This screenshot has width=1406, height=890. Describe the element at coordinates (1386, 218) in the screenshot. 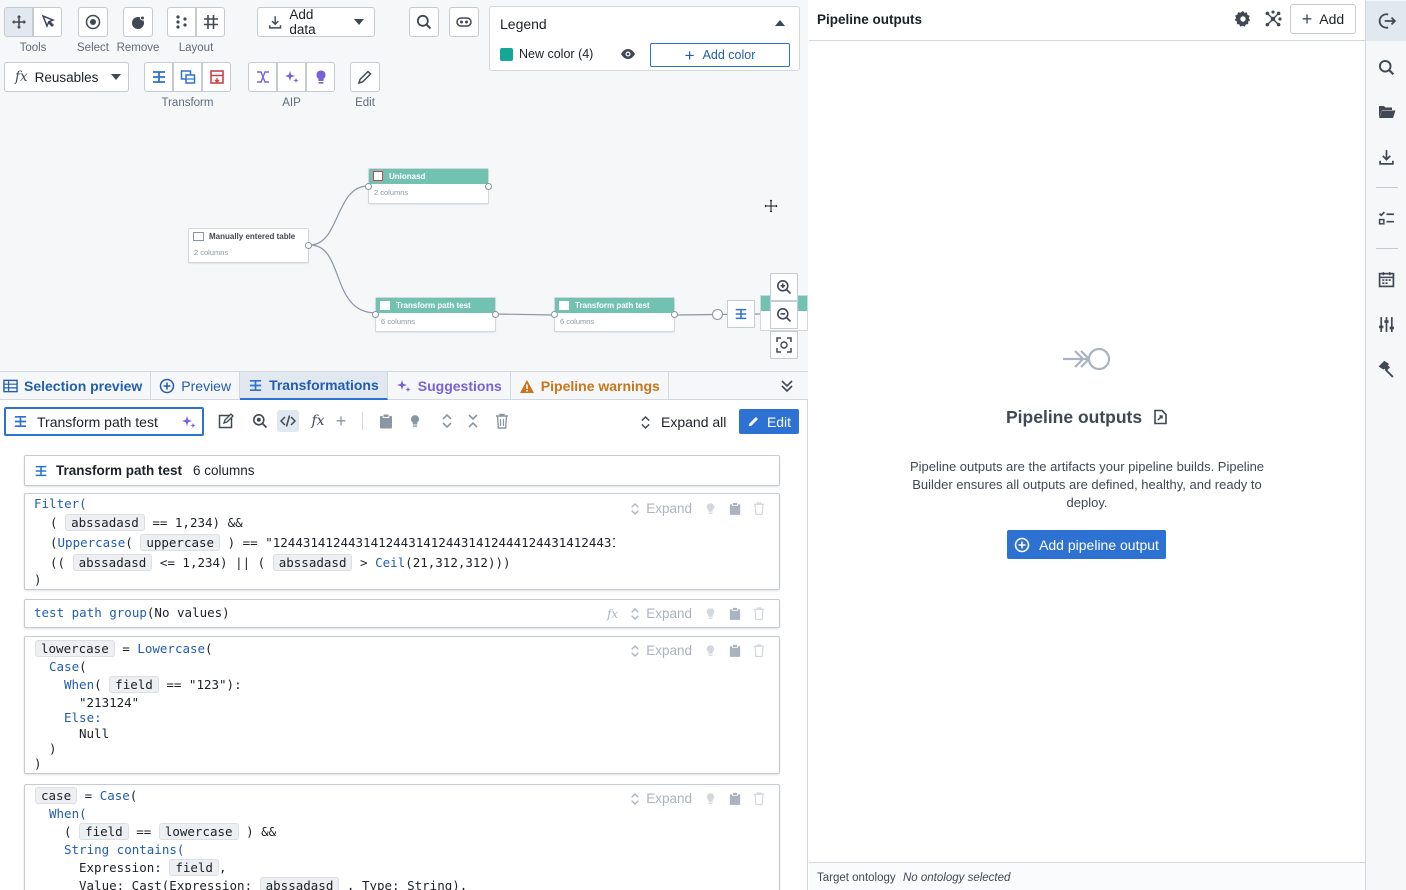

I see `rail-checks-button` at that location.